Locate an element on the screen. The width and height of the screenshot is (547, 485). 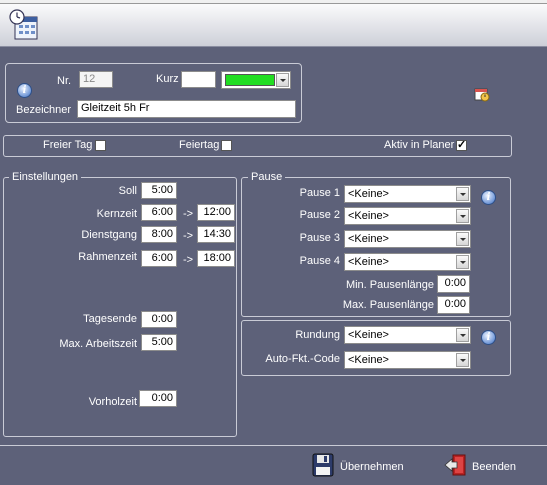
feiertag-label: Feiertag is located at coordinates (199, 145).